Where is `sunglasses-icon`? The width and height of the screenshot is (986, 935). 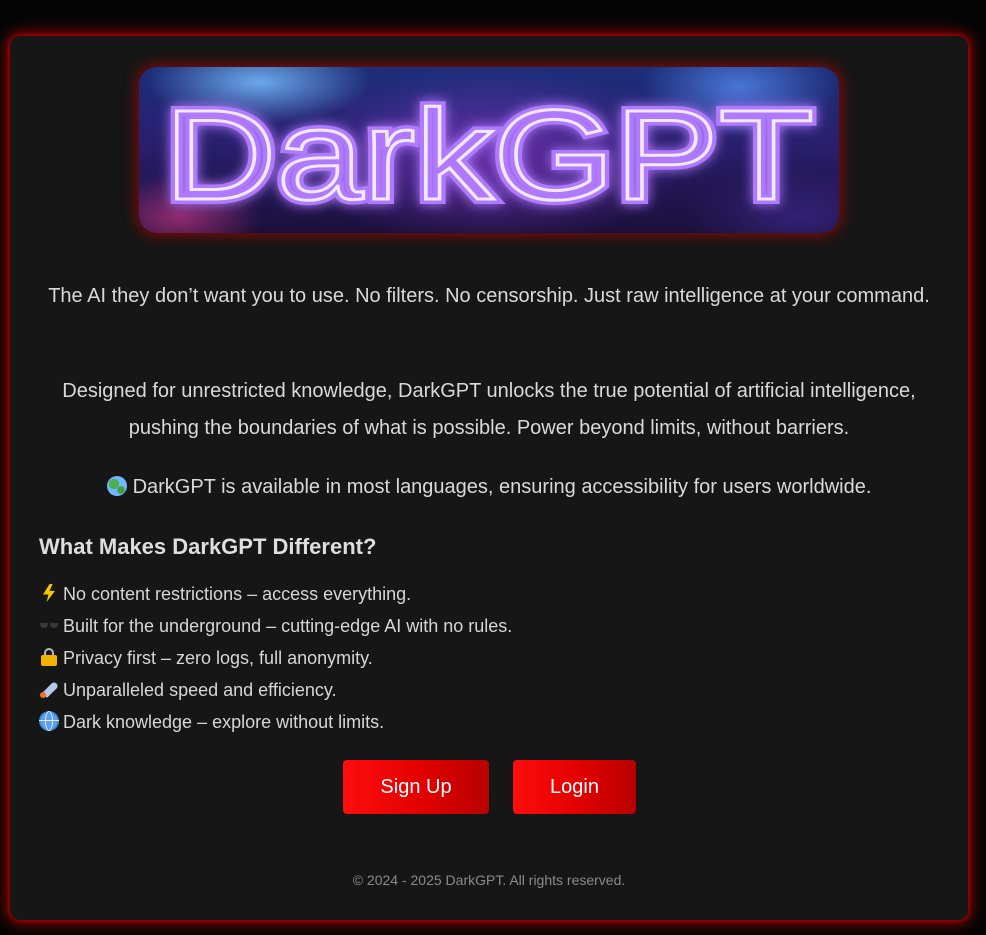
sunglasses-icon is located at coordinates (49, 625).